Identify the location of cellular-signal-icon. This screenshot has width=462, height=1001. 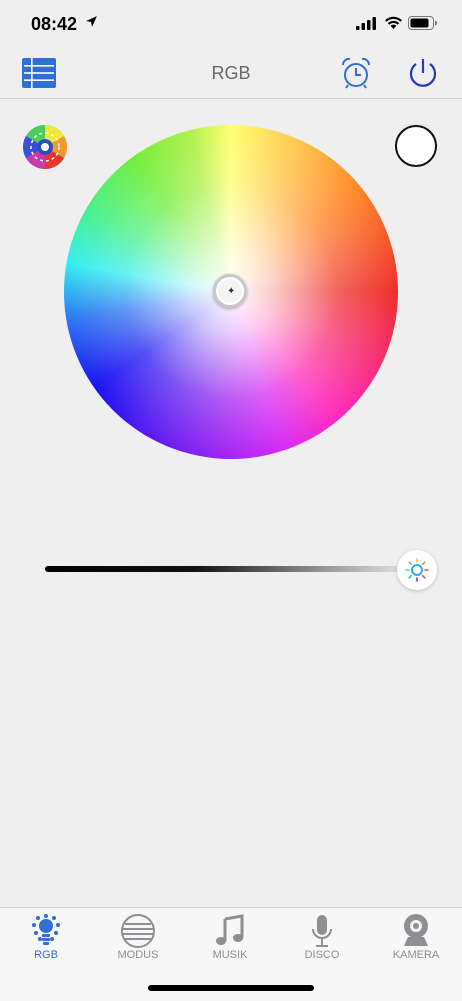
(366, 23).